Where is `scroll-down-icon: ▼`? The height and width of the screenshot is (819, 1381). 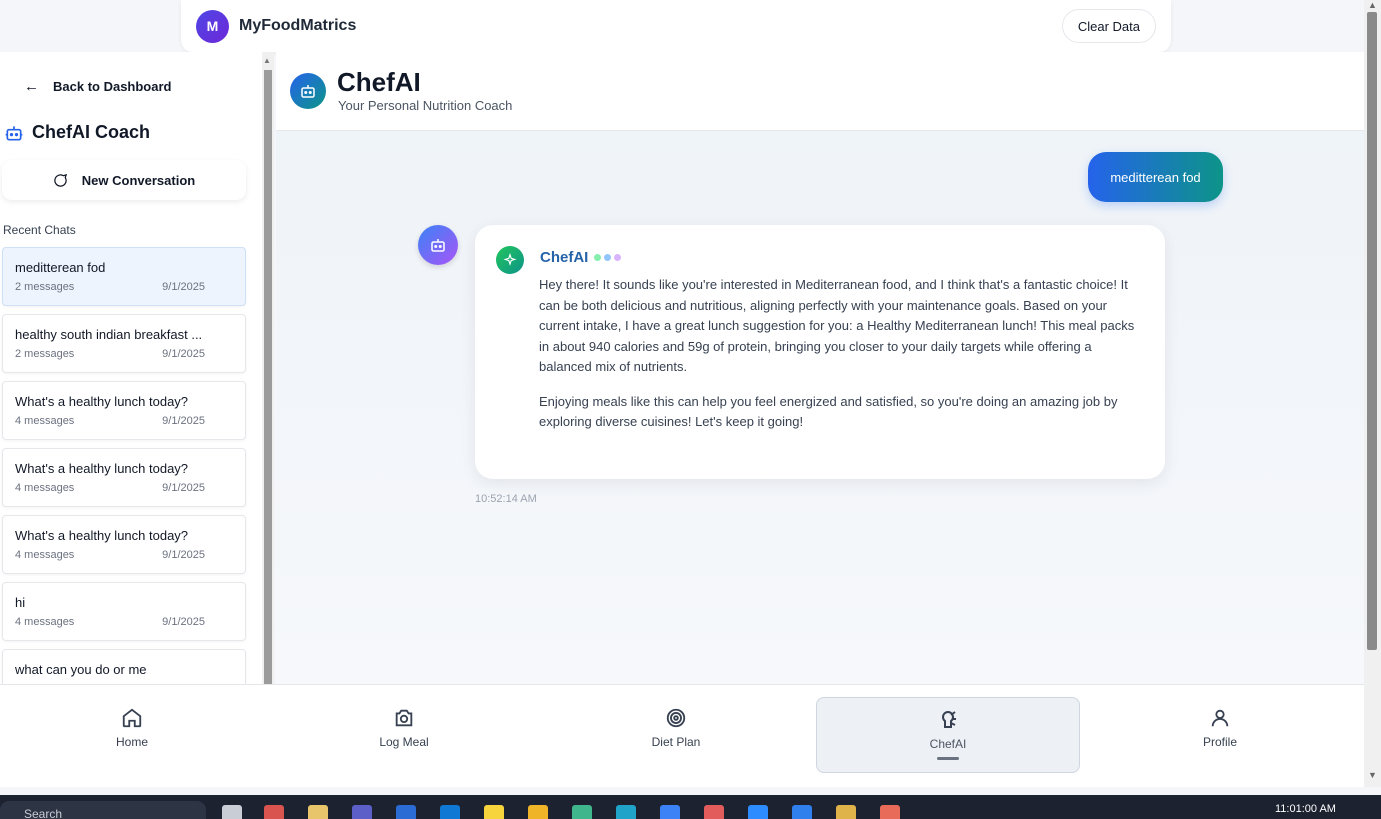 scroll-down-icon: ▼ is located at coordinates (1372, 775).